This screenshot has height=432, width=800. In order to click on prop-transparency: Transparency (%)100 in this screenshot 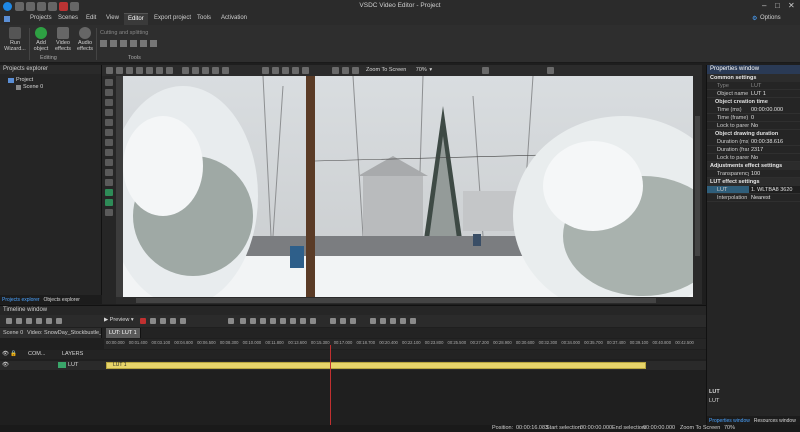, I will do `click(753, 174)`.